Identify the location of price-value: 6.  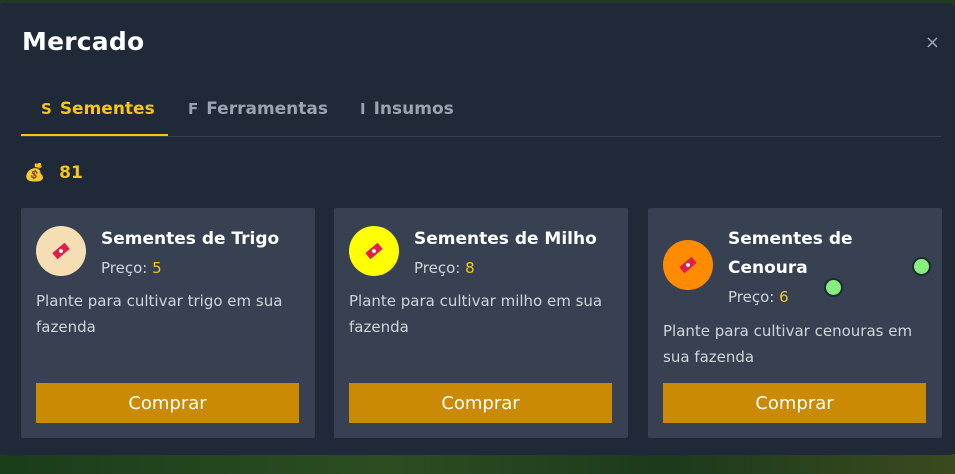
(784, 297).